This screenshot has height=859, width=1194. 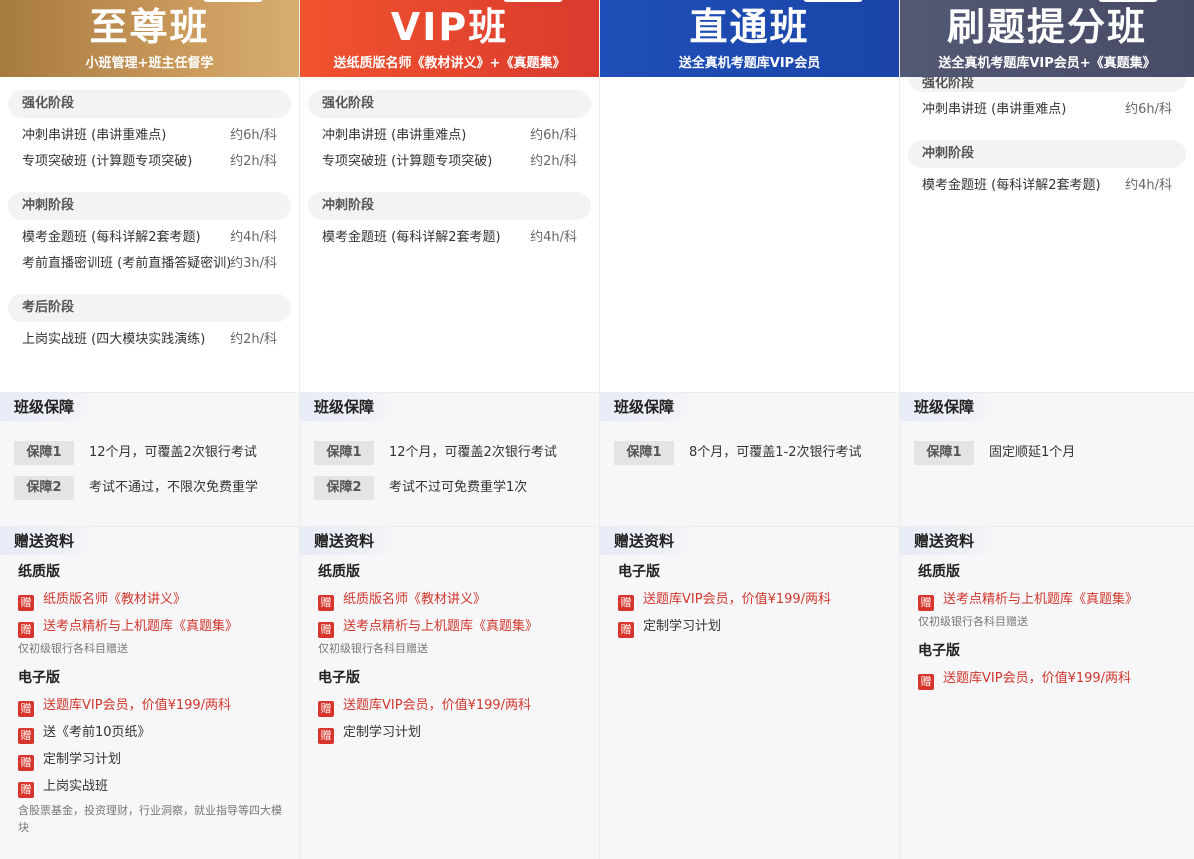 What do you see at coordinates (449, 162) in the screenshot?
I see `course-row: 专项突破班 (计算题专项突破) 约2h/科` at bounding box center [449, 162].